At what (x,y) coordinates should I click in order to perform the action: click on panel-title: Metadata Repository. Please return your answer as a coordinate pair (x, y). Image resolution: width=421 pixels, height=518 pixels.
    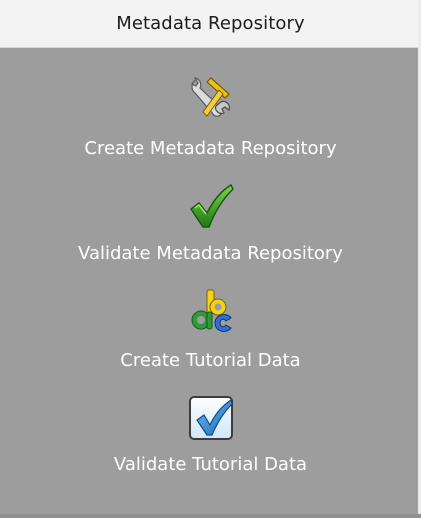
    Looking at the image, I should click on (210, 23).